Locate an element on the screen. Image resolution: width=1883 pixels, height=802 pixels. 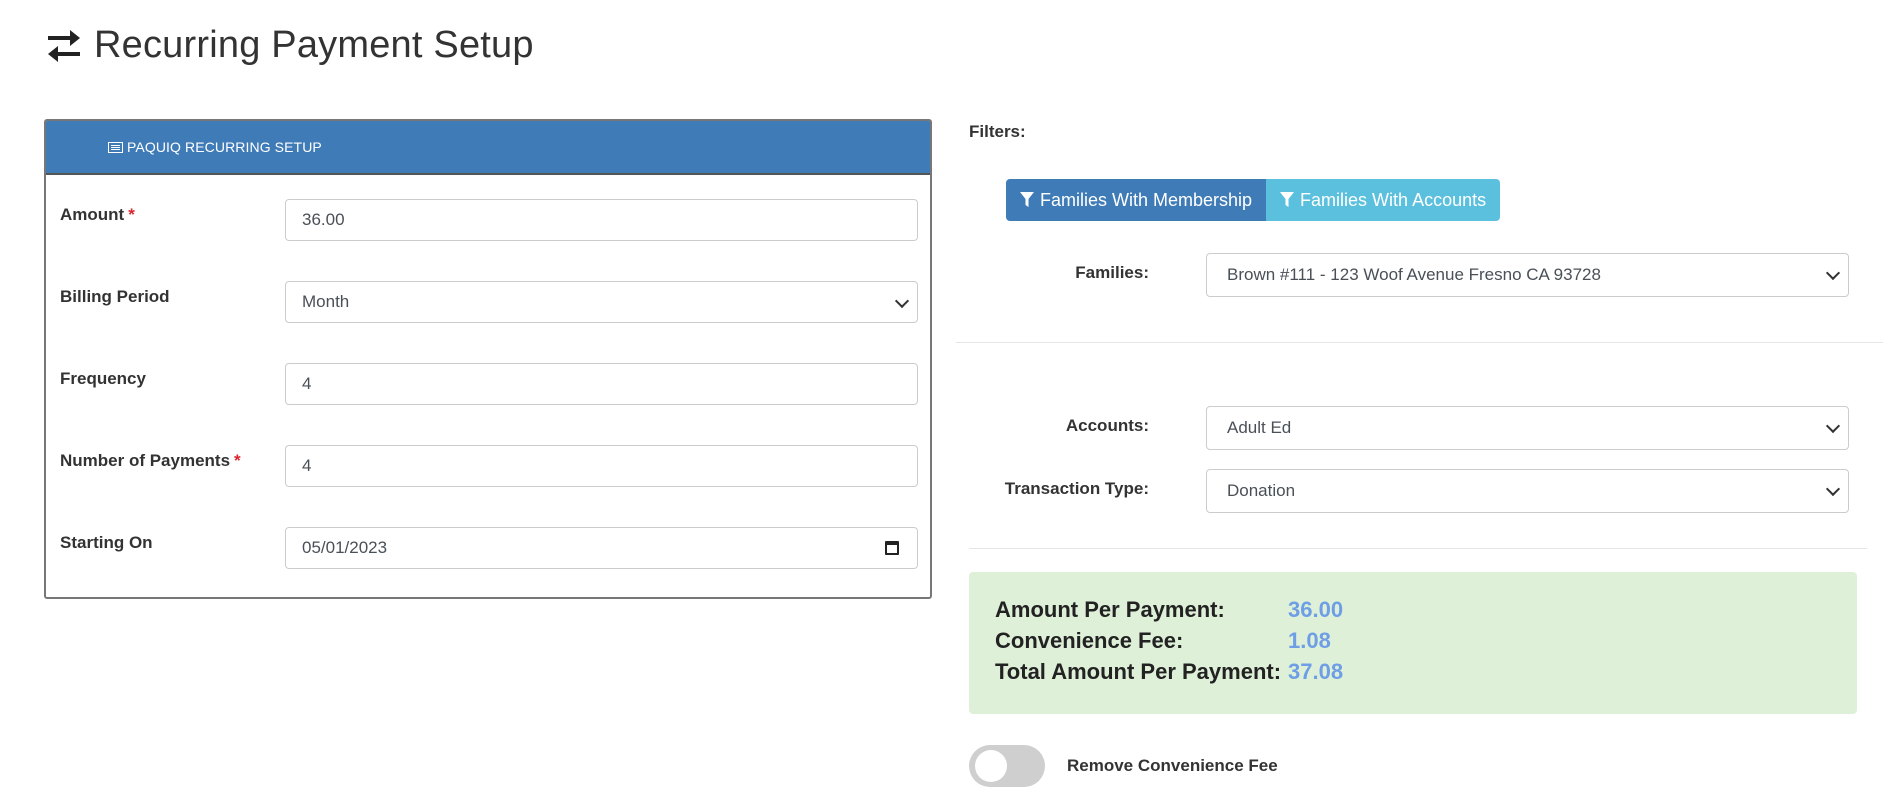
card-header: PAQUIQ RECURRING SETUP is located at coordinates (488, 148).